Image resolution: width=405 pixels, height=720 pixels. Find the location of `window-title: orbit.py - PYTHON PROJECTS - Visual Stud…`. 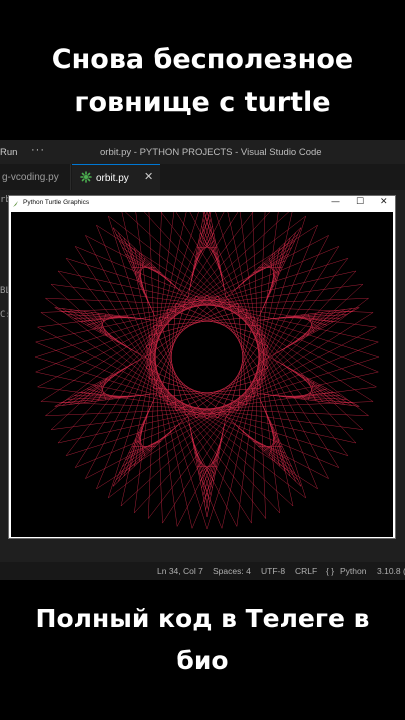

window-title: orbit.py - PYTHON PROJECTS - Visual Stud… is located at coordinates (211, 152).